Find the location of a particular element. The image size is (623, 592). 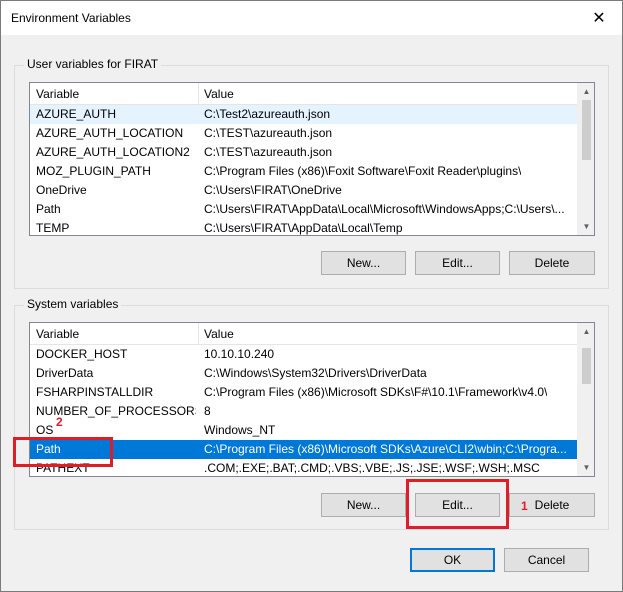

variable-name-cell: OneDrive is located at coordinates (61, 190).